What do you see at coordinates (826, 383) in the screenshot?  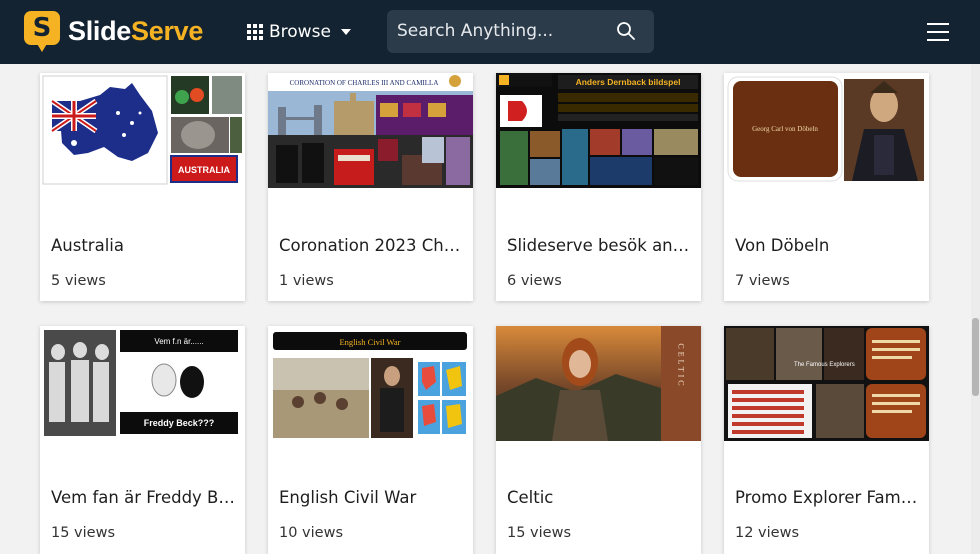 I see `presentation-thumbnail: The Famous Explorers` at bounding box center [826, 383].